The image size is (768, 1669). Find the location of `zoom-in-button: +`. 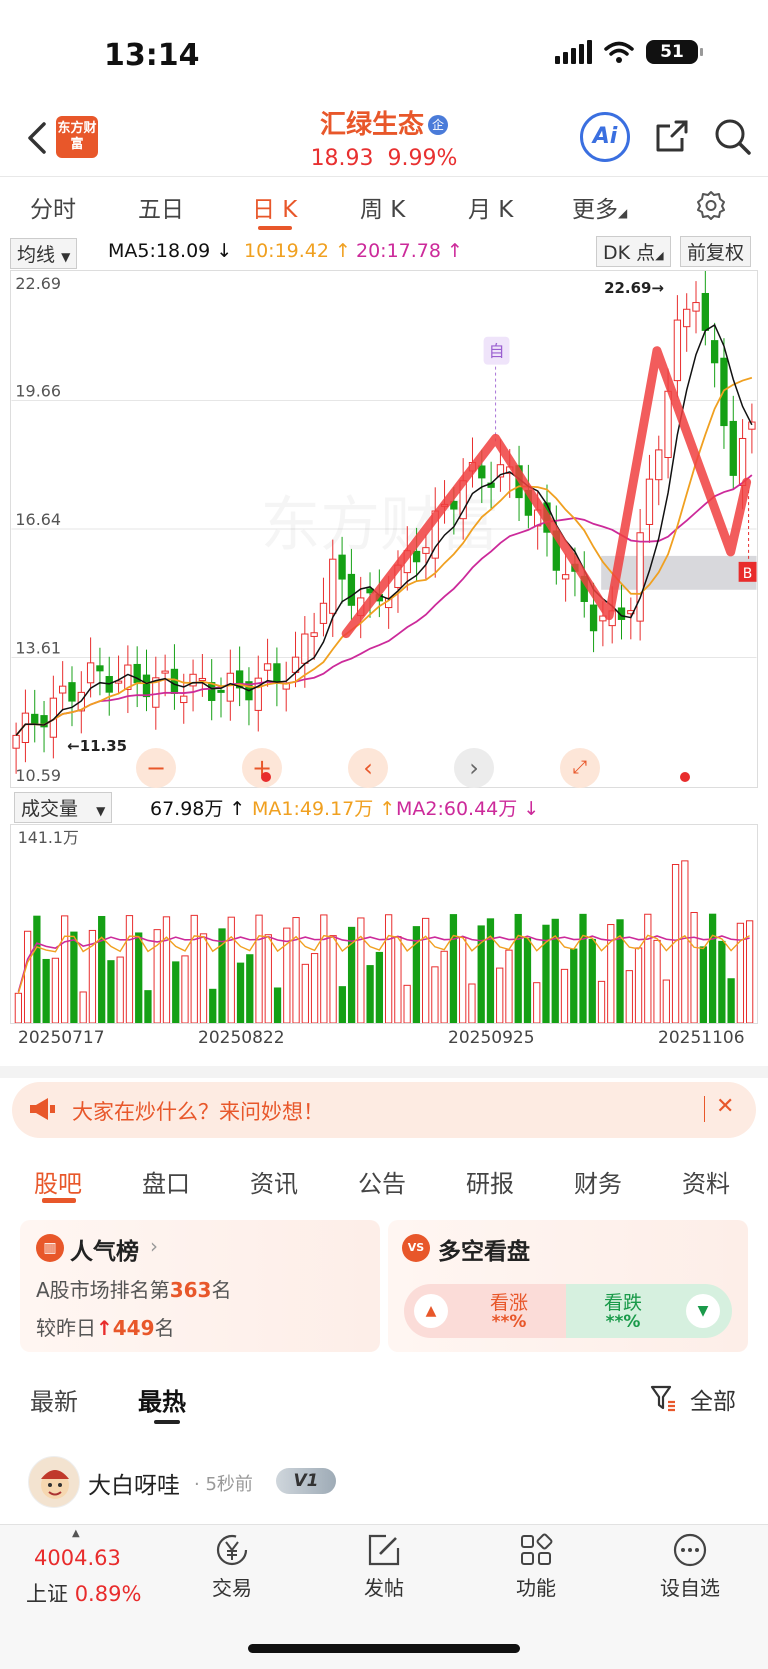

zoom-in-button: + is located at coordinates (262, 768).